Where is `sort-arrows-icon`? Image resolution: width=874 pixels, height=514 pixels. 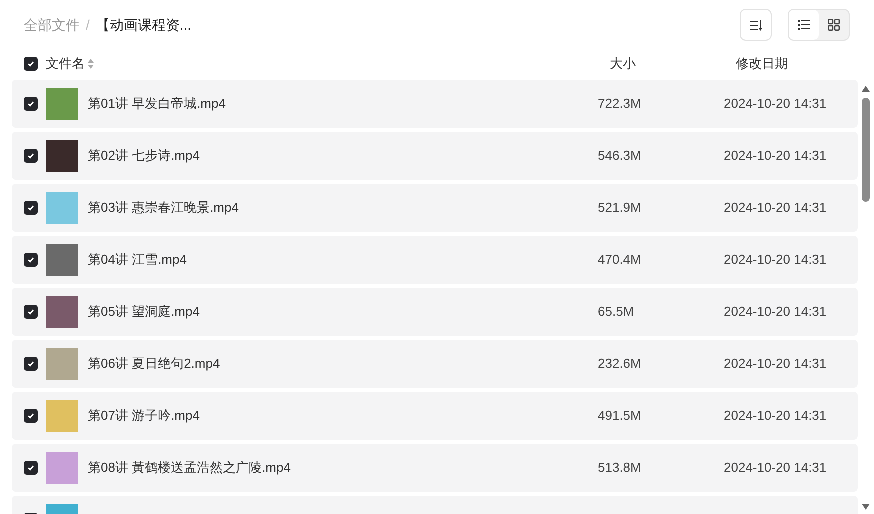
sort-arrows-icon is located at coordinates (91, 64).